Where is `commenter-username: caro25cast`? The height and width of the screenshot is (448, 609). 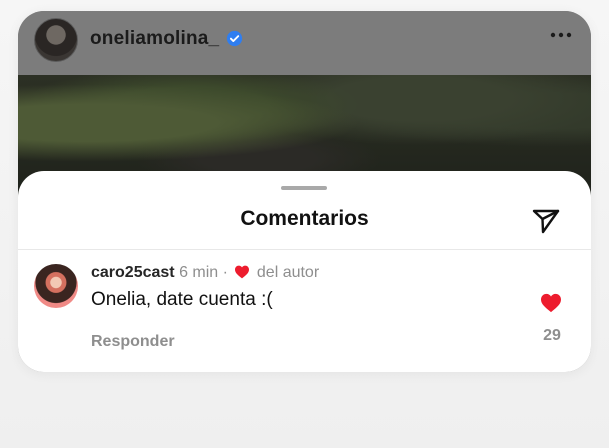
commenter-username: caro25cast is located at coordinates (133, 272).